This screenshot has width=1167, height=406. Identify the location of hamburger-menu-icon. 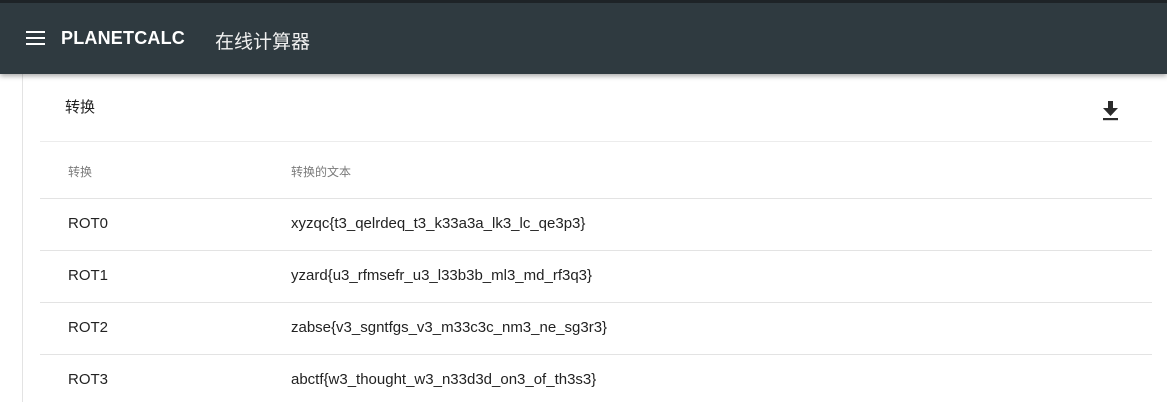
(35, 38).